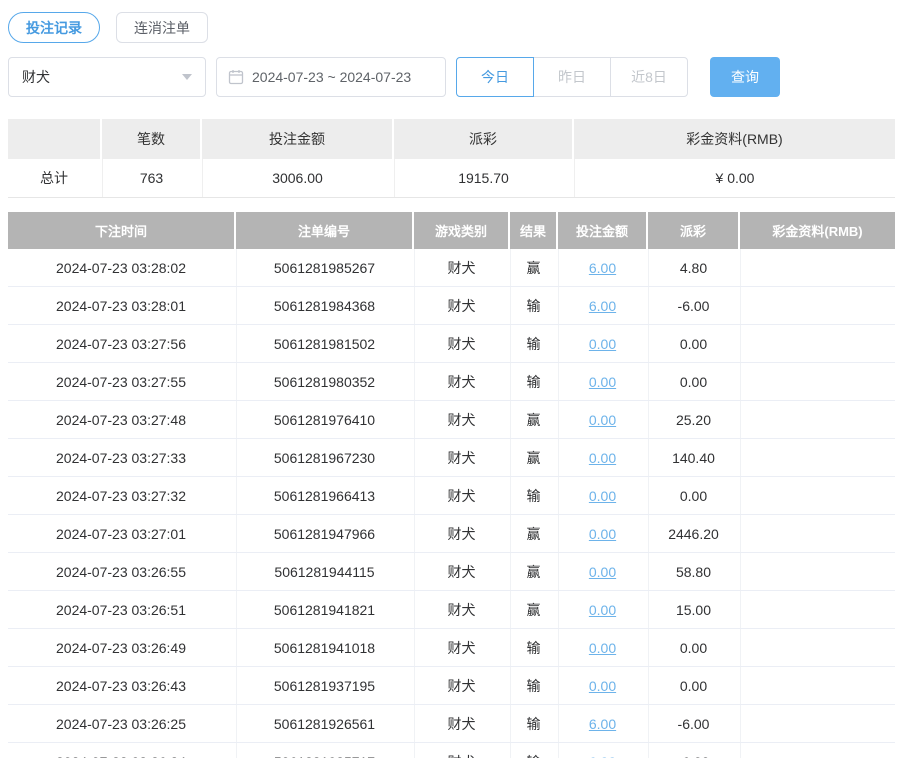 Image resolution: width=903 pixels, height=758 pixels. Describe the element at coordinates (451, 27) in the screenshot. I see `top-tabs: 投注记录 连消注单` at that location.